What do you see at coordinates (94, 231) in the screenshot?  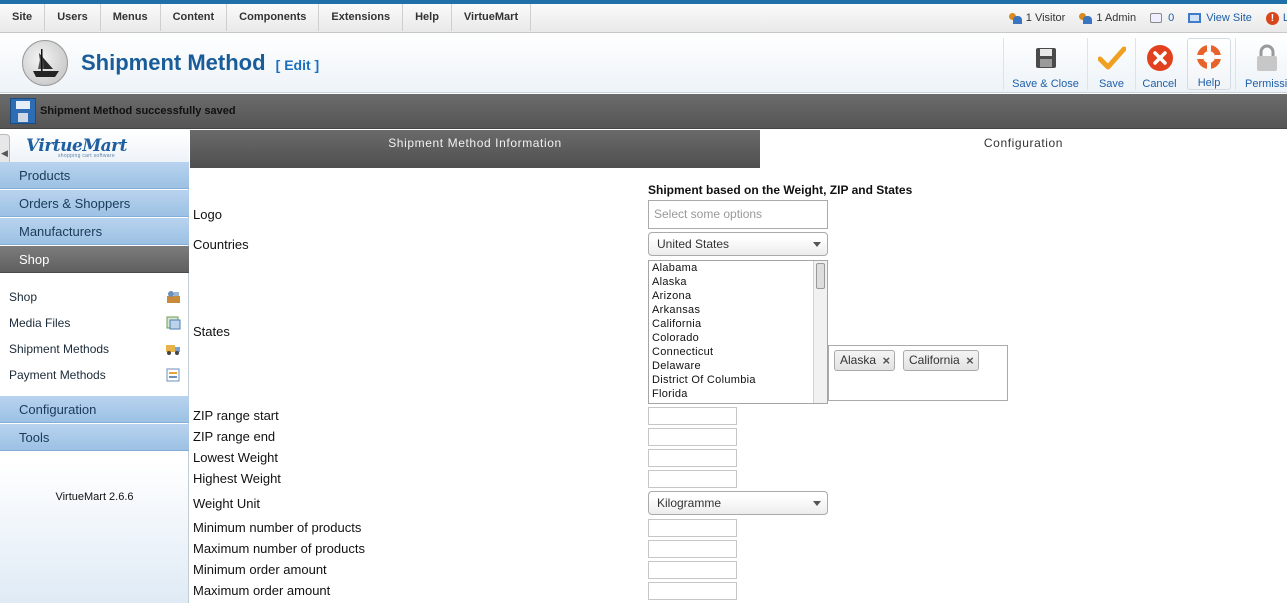 I see `sidebar-section-manufacturers: Manufacturers` at bounding box center [94, 231].